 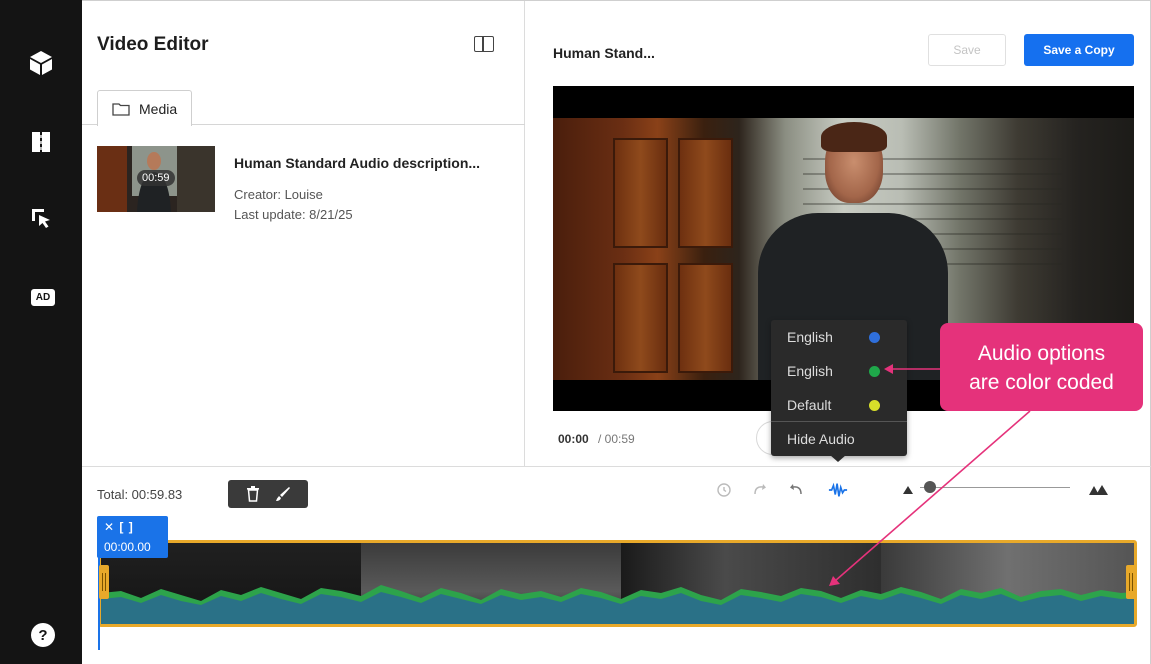 I want to click on timeline-total: Total: 00:59.83, so click(x=140, y=494).